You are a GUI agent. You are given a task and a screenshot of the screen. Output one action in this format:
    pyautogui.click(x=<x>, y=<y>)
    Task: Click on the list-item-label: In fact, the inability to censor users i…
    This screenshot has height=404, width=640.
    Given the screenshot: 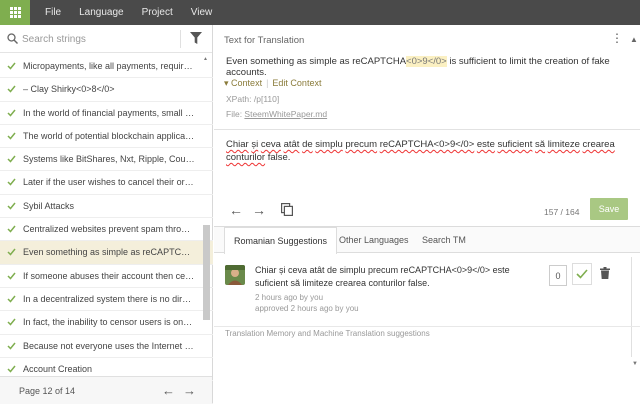 What is the action you would take?
    pyautogui.click(x=109, y=322)
    